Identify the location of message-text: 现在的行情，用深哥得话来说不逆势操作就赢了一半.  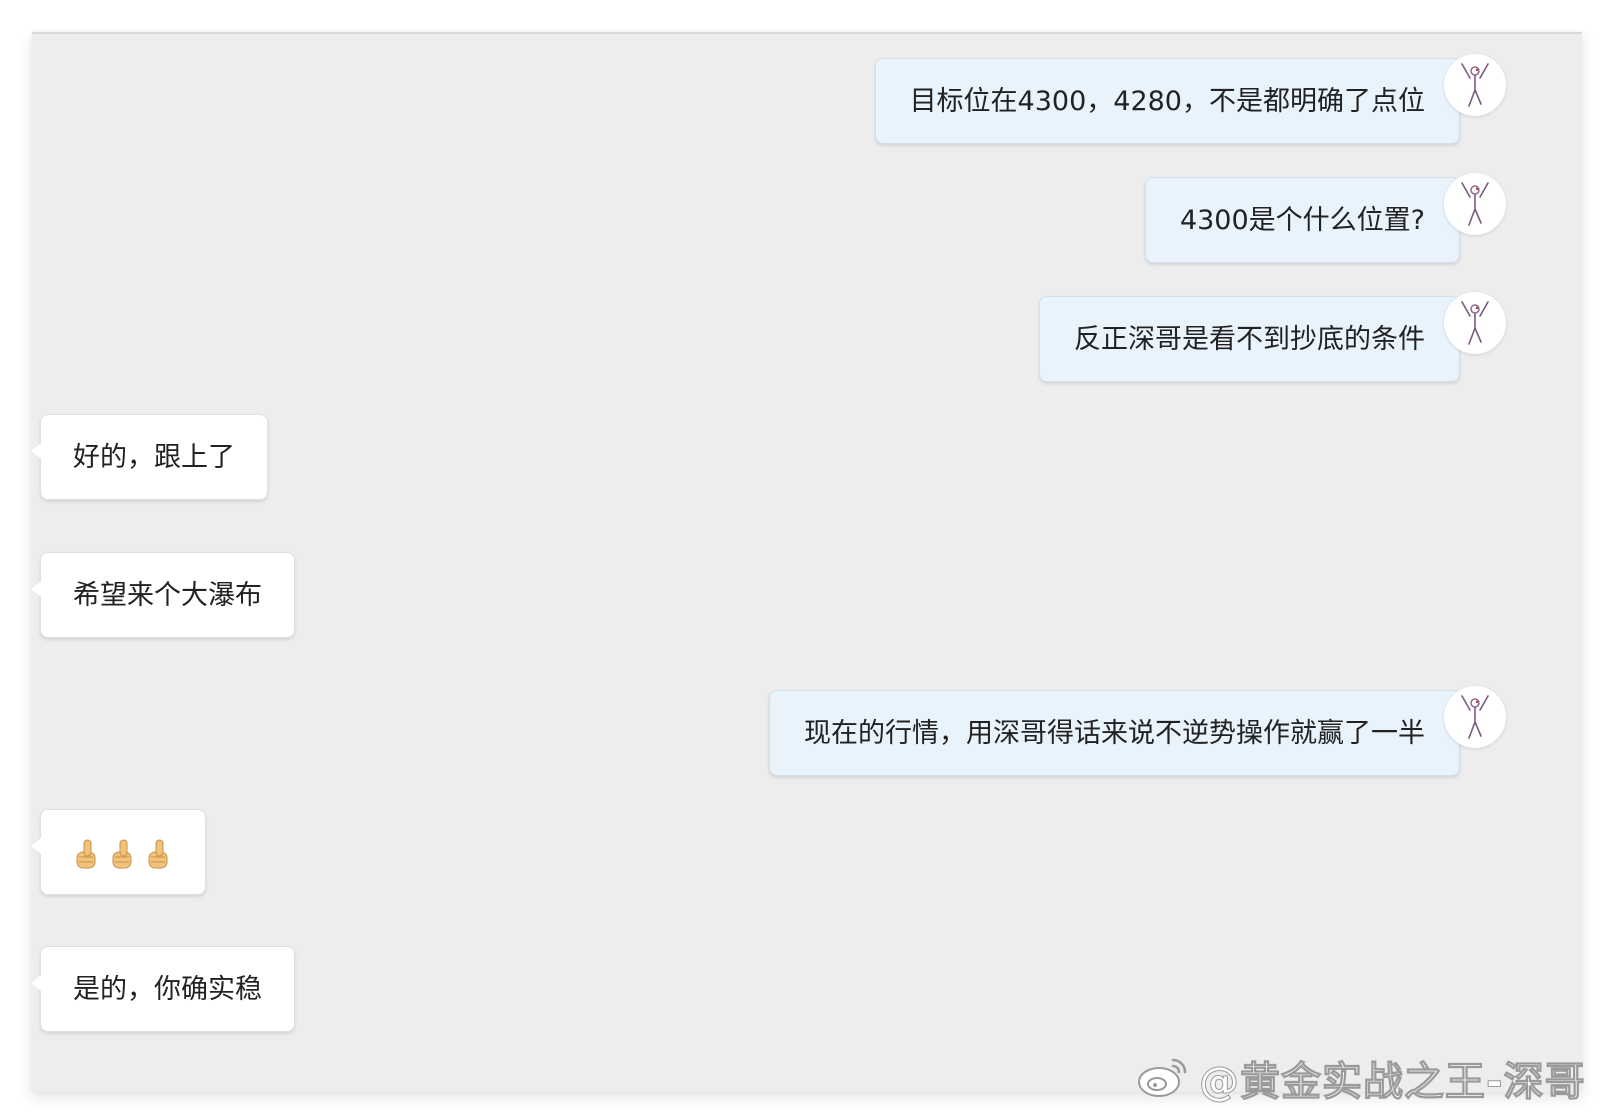
(1114, 733).